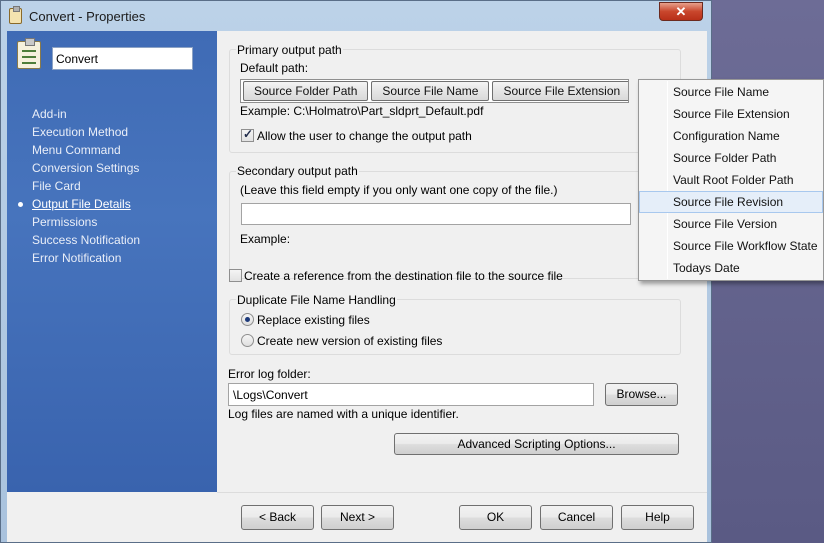 The image size is (824, 543). I want to click on next-button: Next >, so click(357, 517).